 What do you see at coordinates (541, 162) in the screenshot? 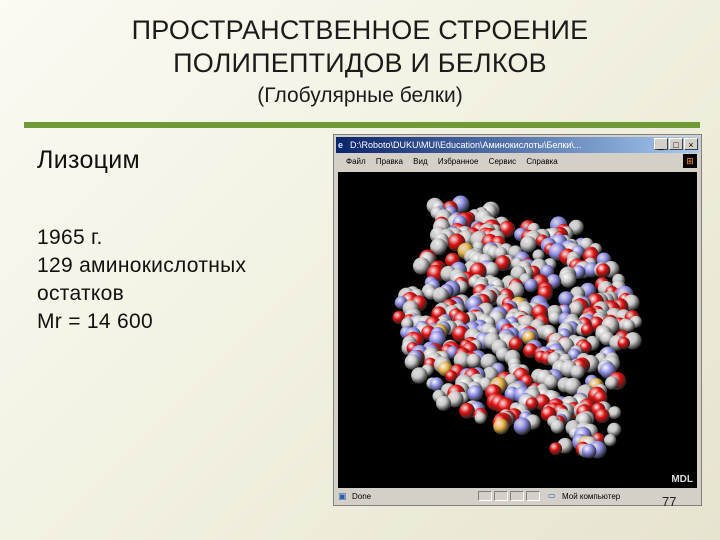
I see `menu-help: Справка` at bounding box center [541, 162].